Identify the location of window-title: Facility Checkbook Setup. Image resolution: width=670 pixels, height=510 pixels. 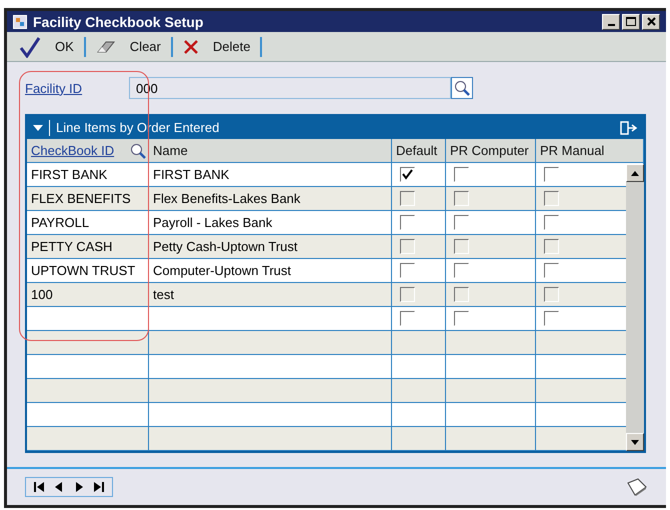
(118, 22).